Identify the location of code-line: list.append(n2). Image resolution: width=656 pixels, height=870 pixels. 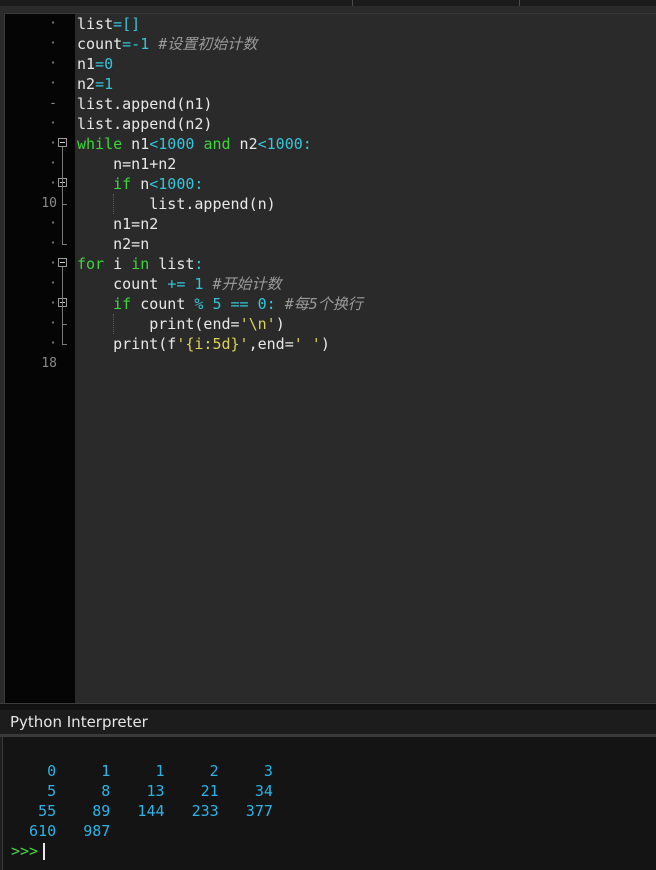
(144, 124).